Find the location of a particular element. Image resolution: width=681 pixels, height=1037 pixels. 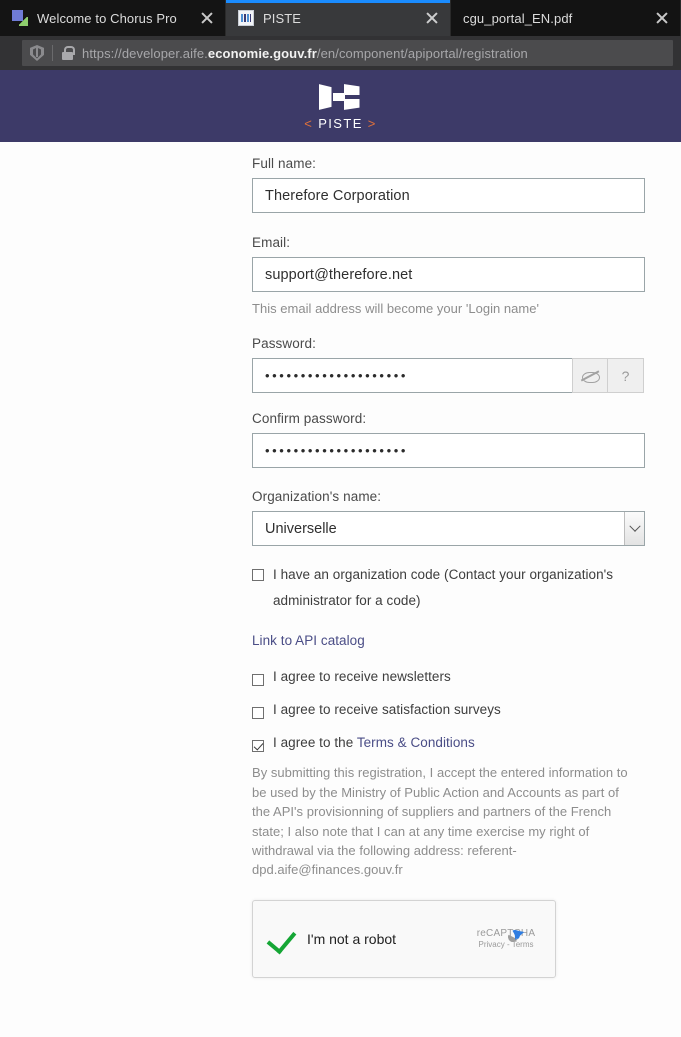

tab-title: cgu_portal_EN.pdf is located at coordinates (518, 18).